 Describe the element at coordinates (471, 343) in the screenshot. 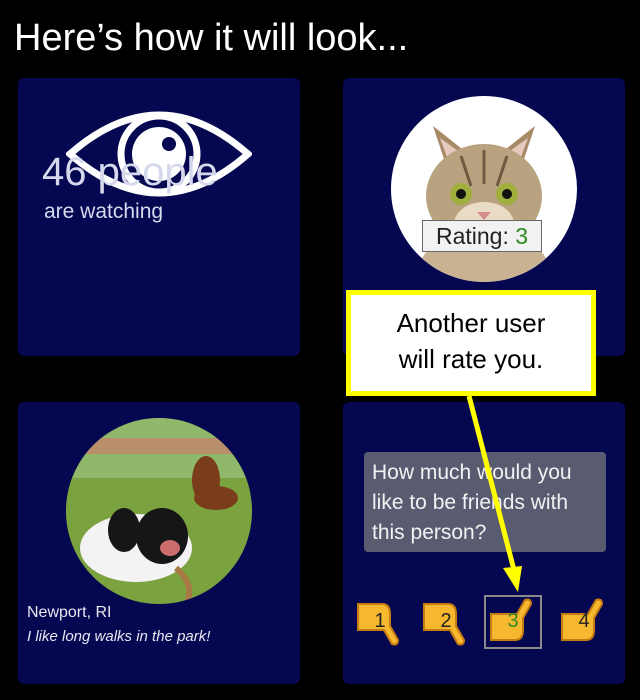

I see `callout-box: Another user will rate you.` at that location.